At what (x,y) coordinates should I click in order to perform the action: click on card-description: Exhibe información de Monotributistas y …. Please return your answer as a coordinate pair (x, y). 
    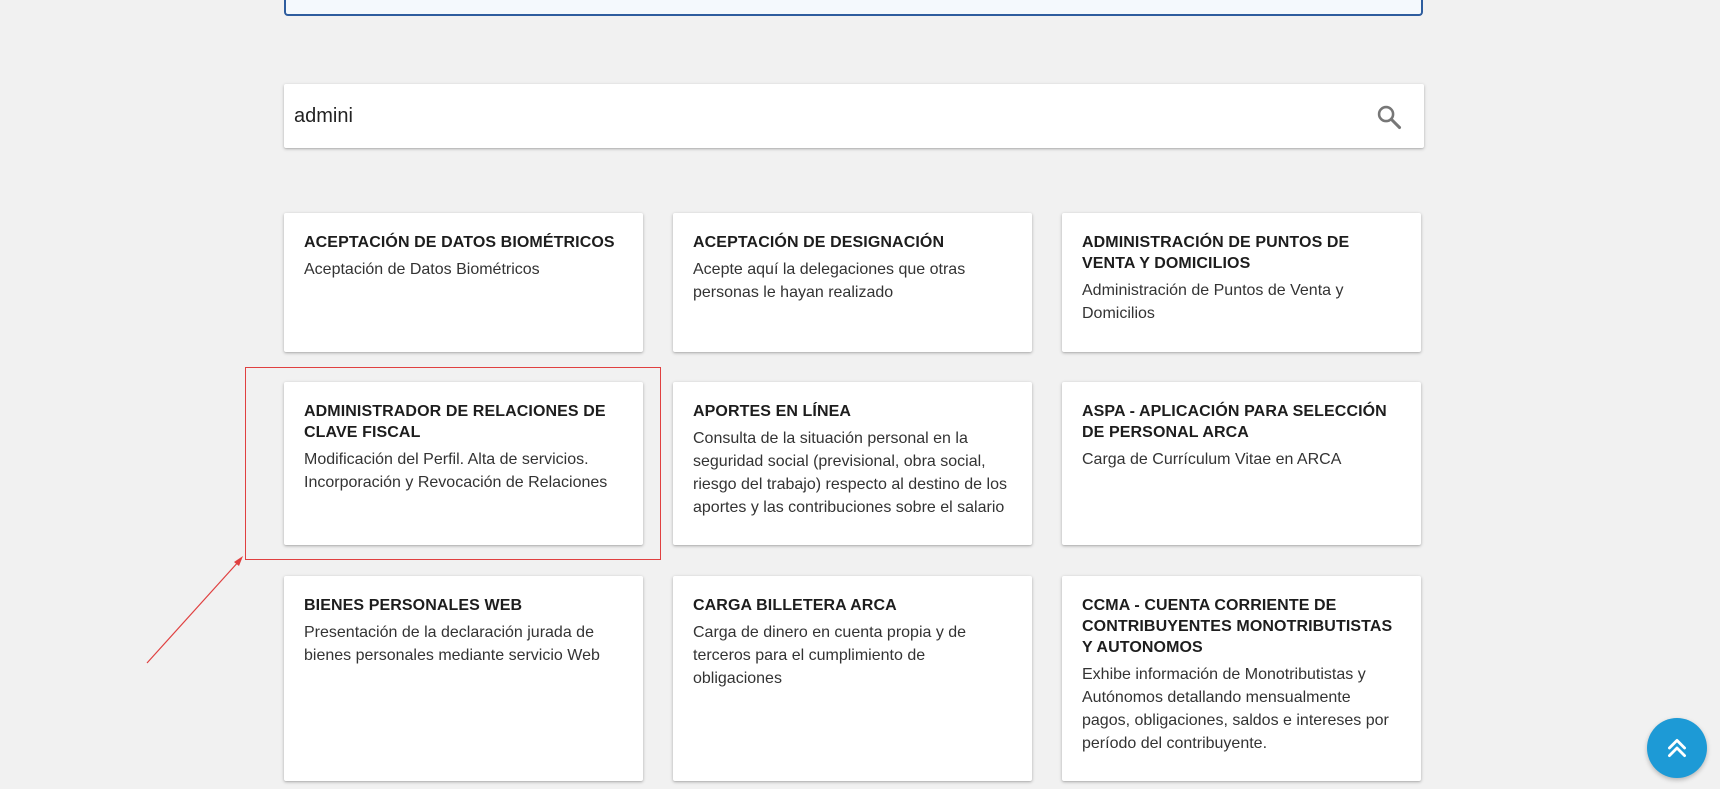
    Looking at the image, I should click on (1235, 709).